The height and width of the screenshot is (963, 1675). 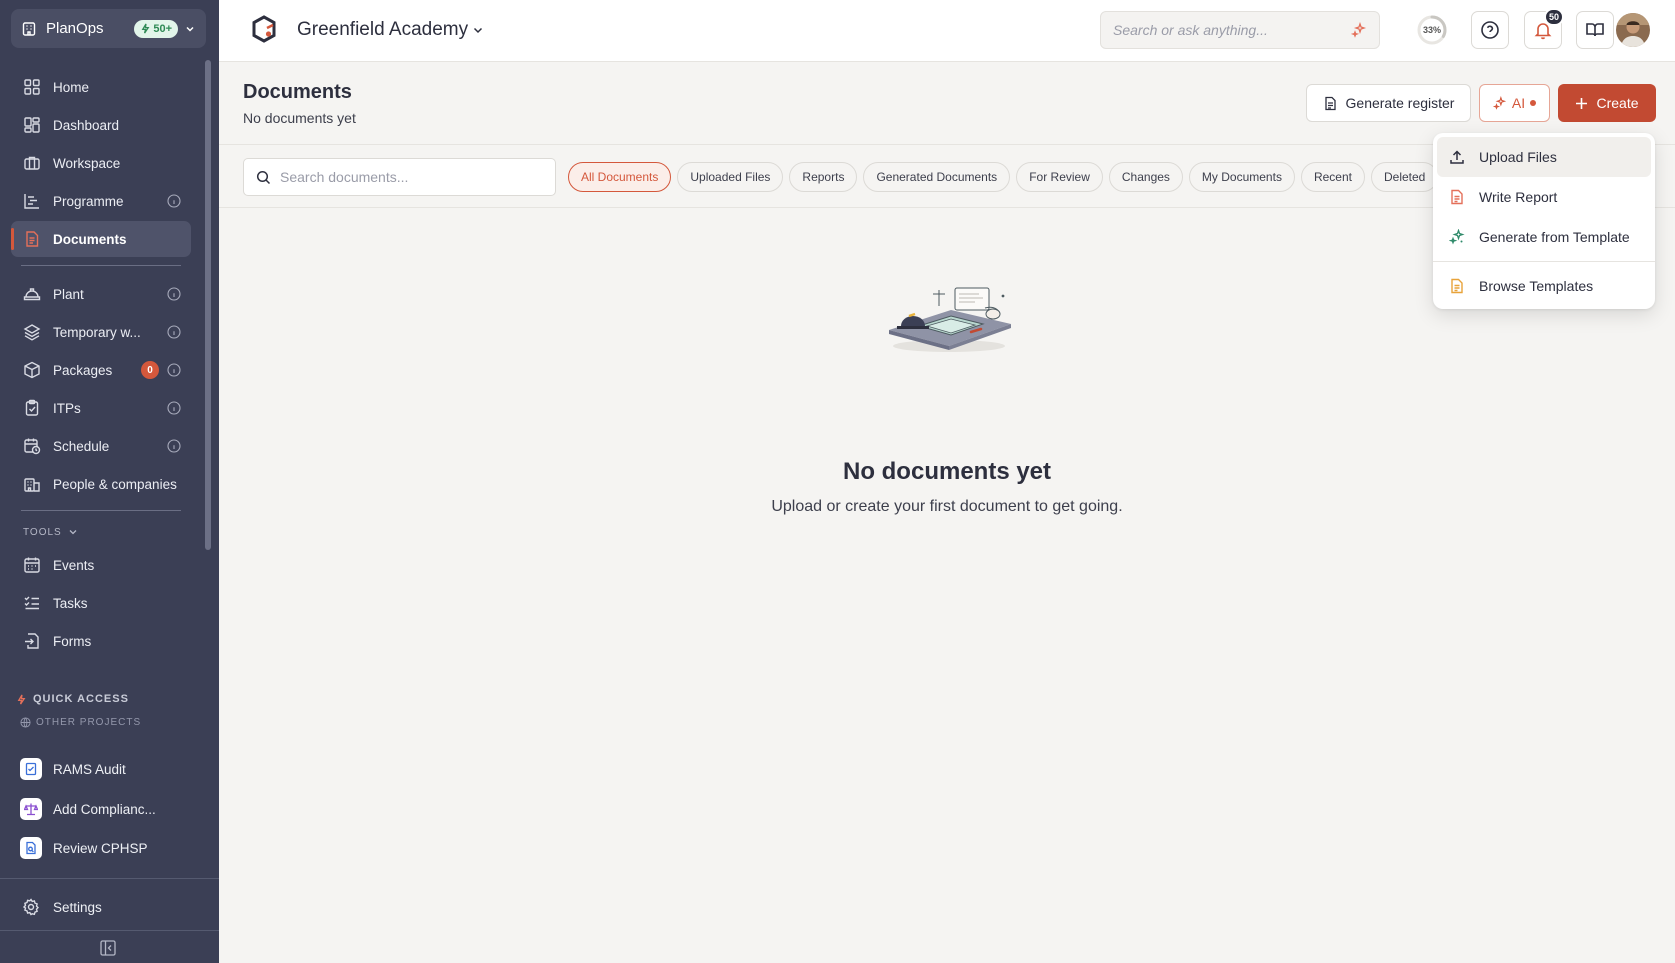 I want to click on count-badge: 0, so click(x=150, y=370).